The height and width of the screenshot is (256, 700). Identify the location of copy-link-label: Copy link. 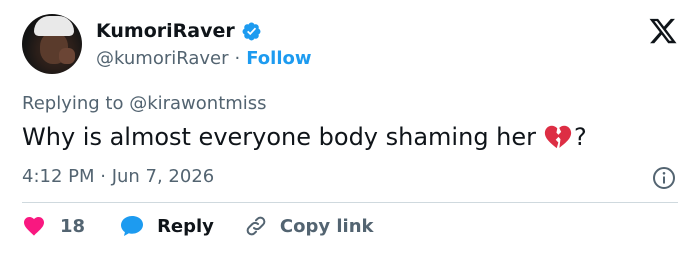
(326, 226).